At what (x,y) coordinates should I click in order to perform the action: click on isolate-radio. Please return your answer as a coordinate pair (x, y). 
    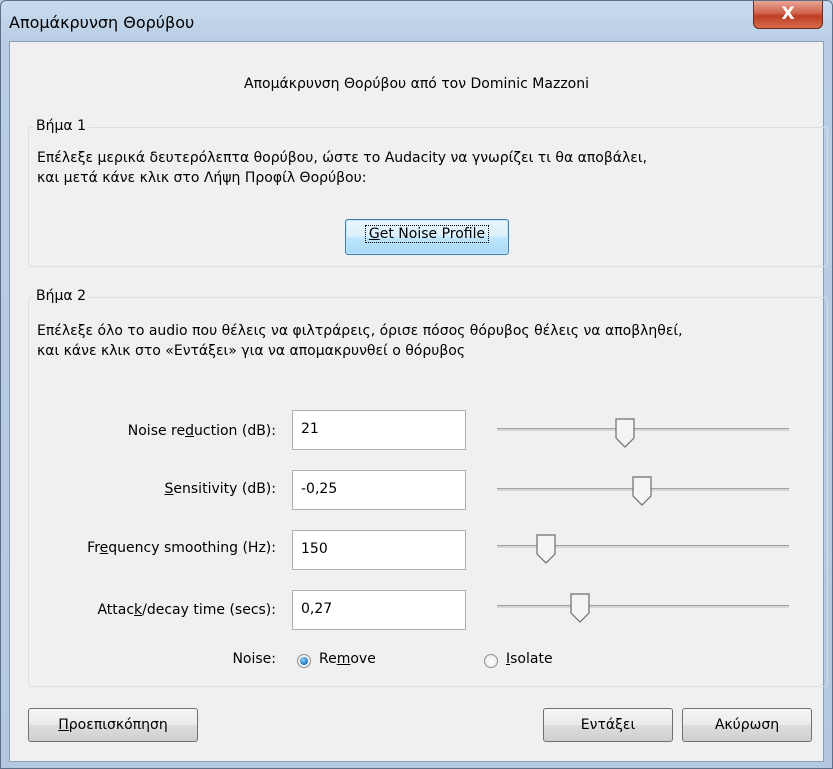
    Looking at the image, I should click on (491, 661).